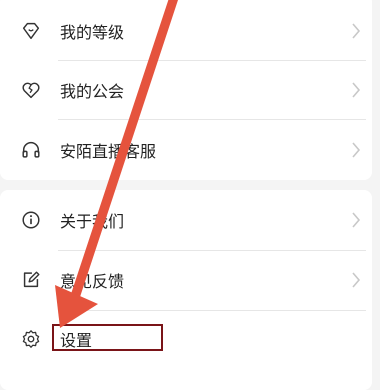  What do you see at coordinates (186, 150) in the screenshot?
I see `menu-item-customer-service: 安陌直播客服` at bounding box center [186, 150].